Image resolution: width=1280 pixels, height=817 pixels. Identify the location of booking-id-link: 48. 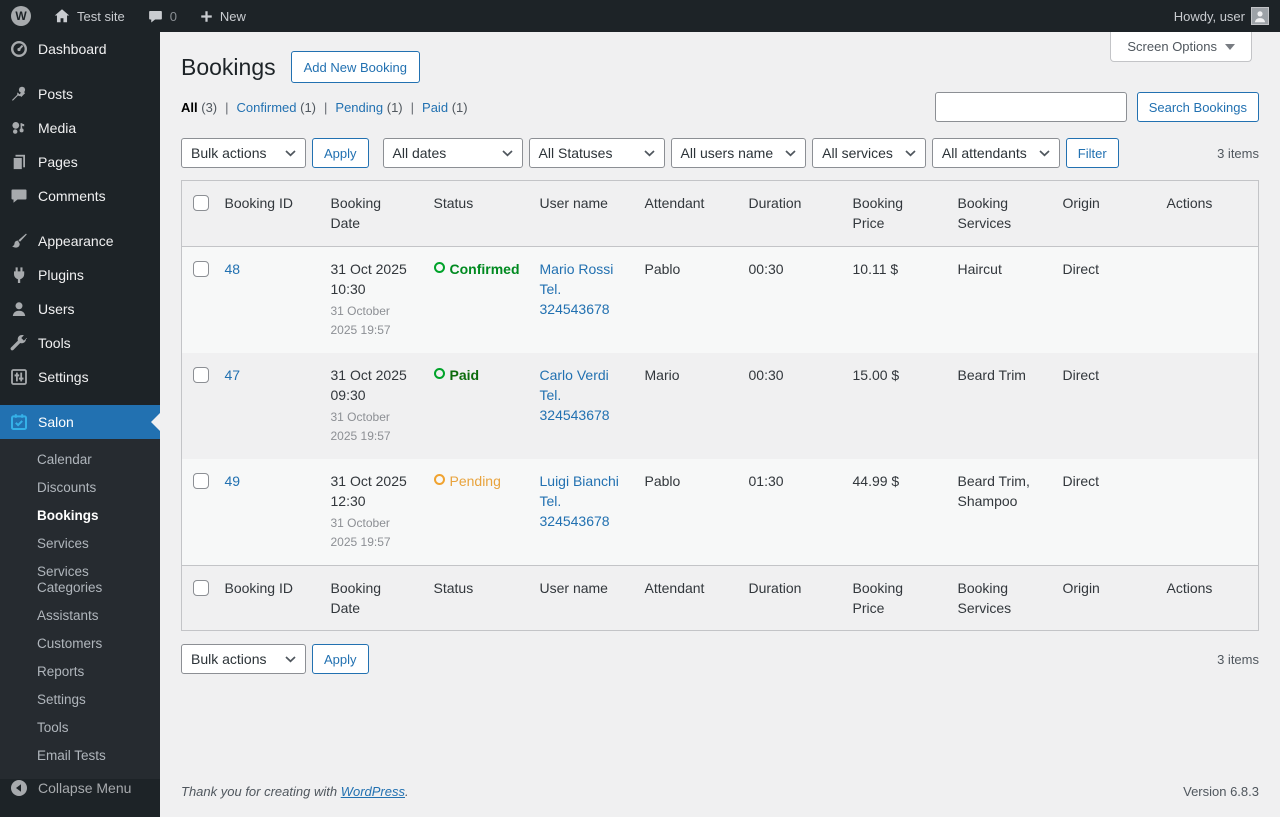
(233, 269).